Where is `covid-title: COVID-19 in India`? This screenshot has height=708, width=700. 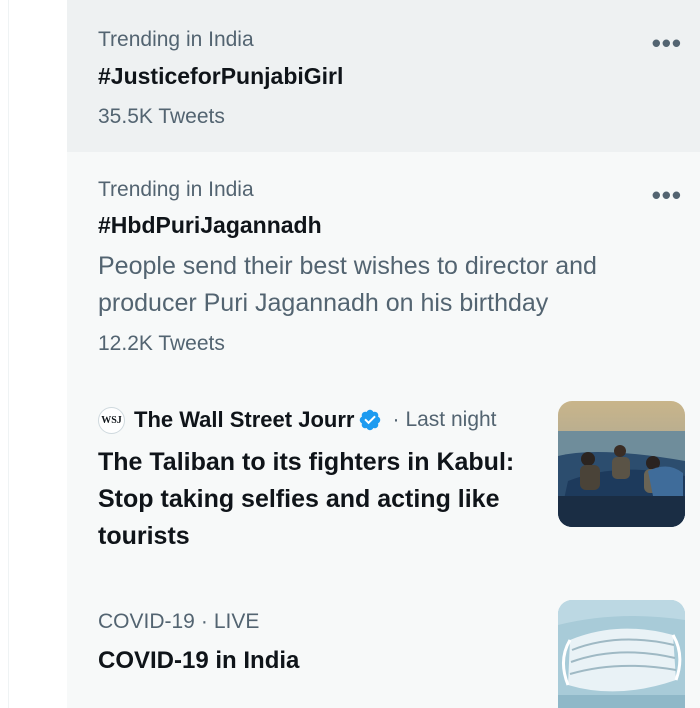 covid-title: COVID-19 in India is located at coordinates (199, 660).